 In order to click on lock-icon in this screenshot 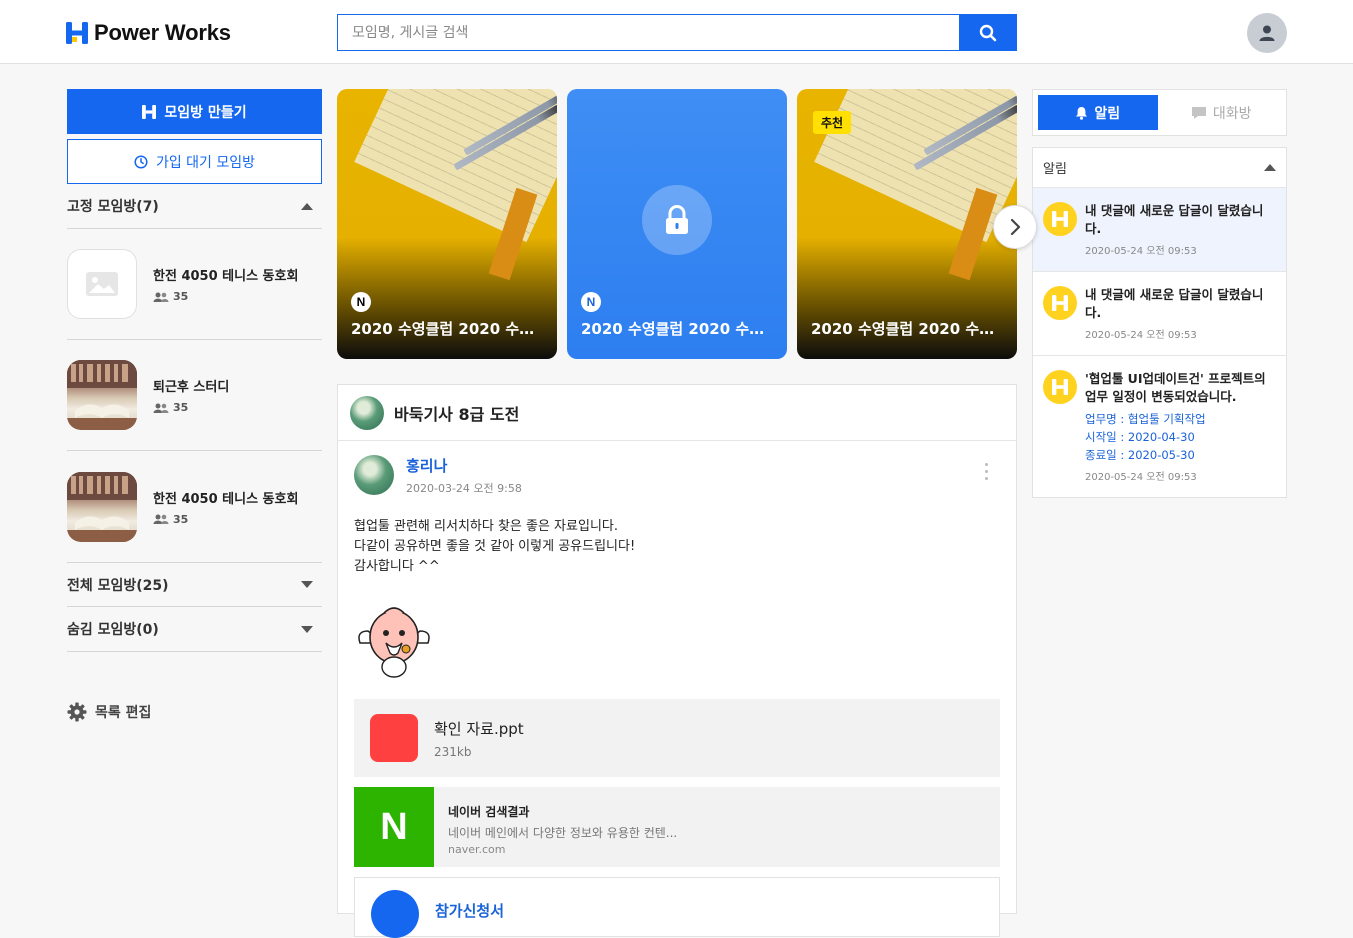, I will do `click(677, 219)`.